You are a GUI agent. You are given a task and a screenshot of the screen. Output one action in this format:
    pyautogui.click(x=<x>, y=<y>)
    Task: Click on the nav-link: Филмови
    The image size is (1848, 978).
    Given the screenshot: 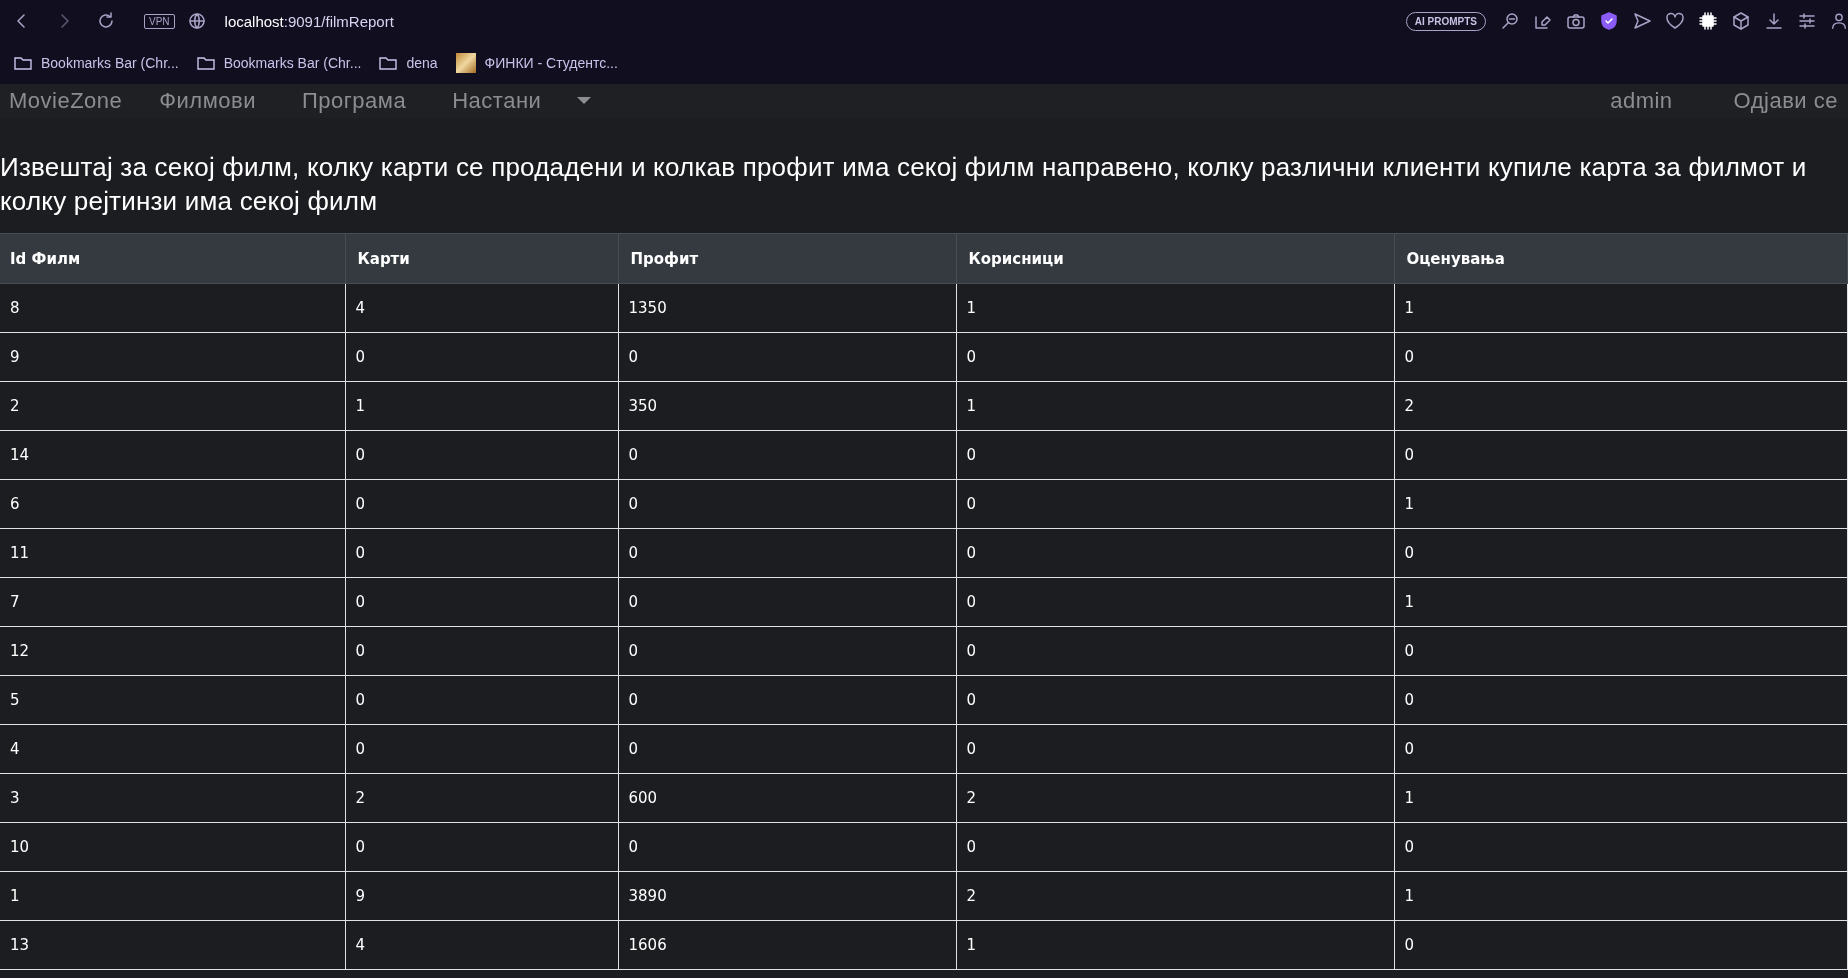 What is the action you would take?
    pyautogui.click(x=208, y=101)
    